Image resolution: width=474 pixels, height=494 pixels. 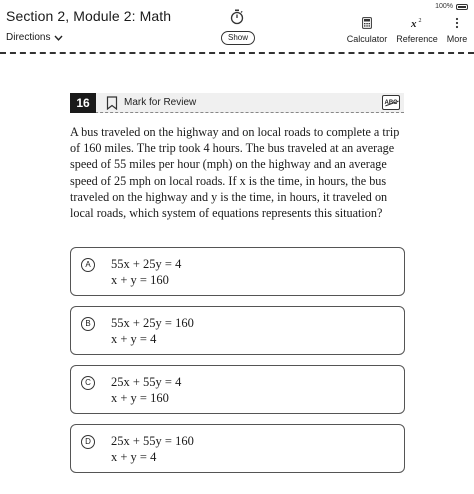 What do you see at coordinates (462, 6) in the screenshot?
I see `battery-icon` at bounding box center [462, 6].